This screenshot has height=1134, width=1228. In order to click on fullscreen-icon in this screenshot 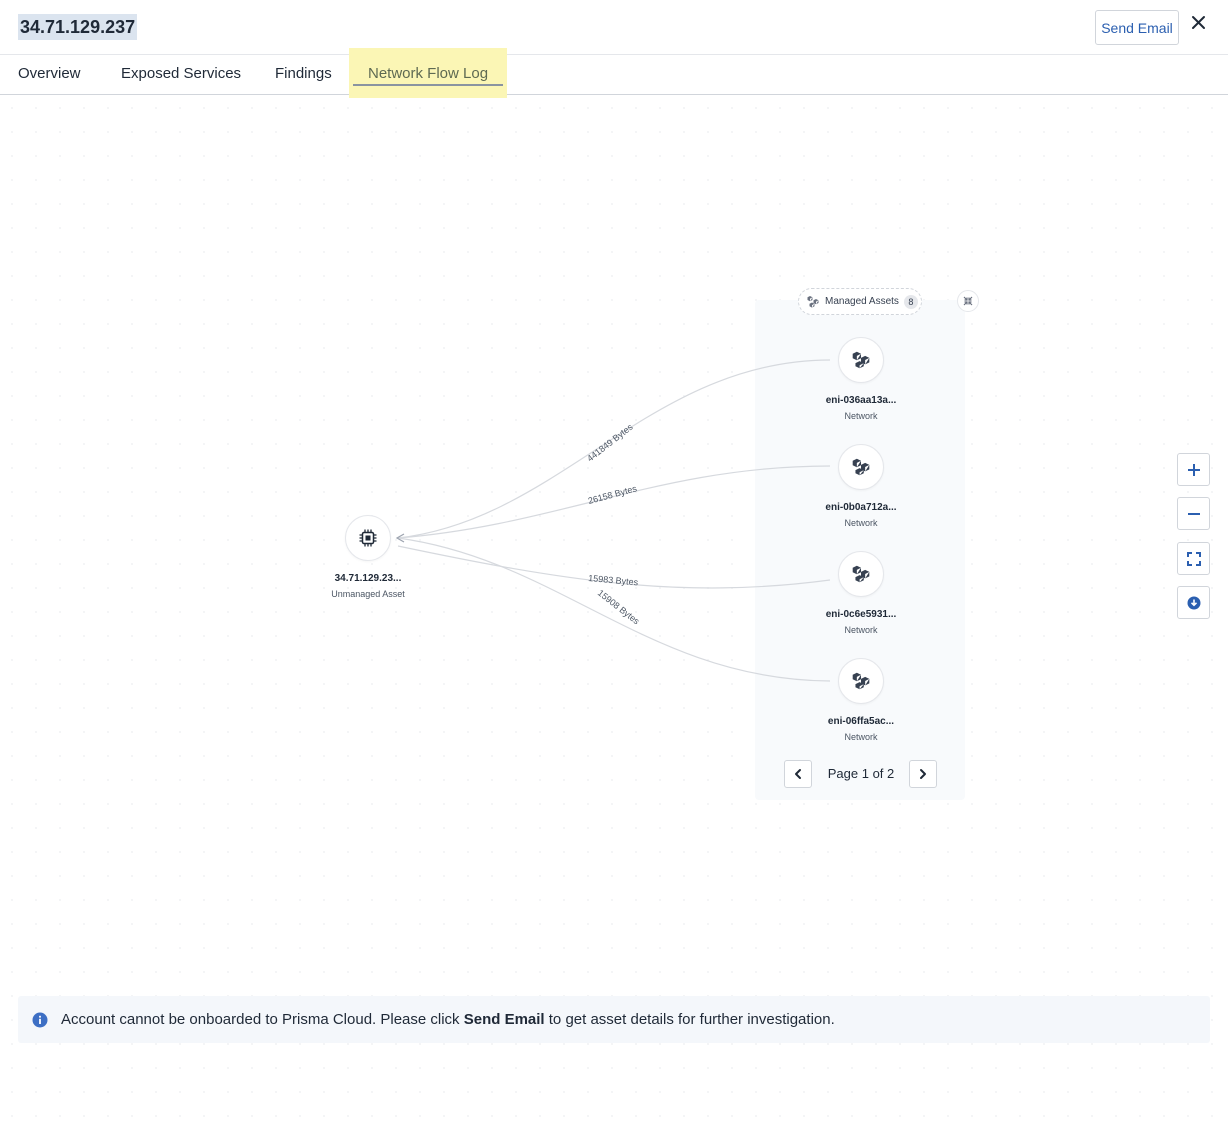, I will do `click(1193, 558)`.